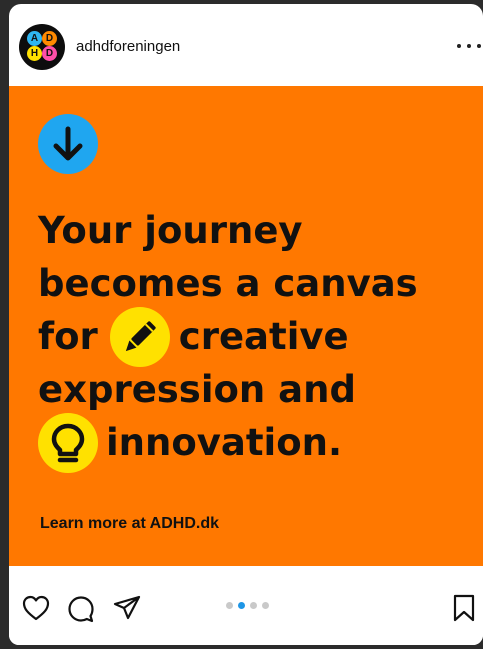 The image size is (483, 649). I want to click on headline-line-1: Your journey, so click(170, 230).